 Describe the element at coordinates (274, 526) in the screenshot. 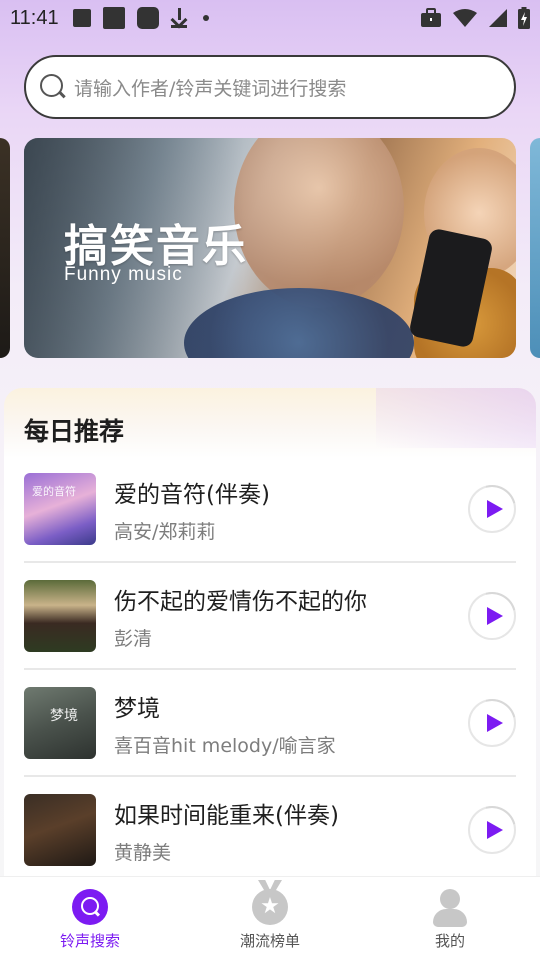

I see `list-item: 爱的音符 爱的音符(伴奏) 高安/郑莉莉` at that location.